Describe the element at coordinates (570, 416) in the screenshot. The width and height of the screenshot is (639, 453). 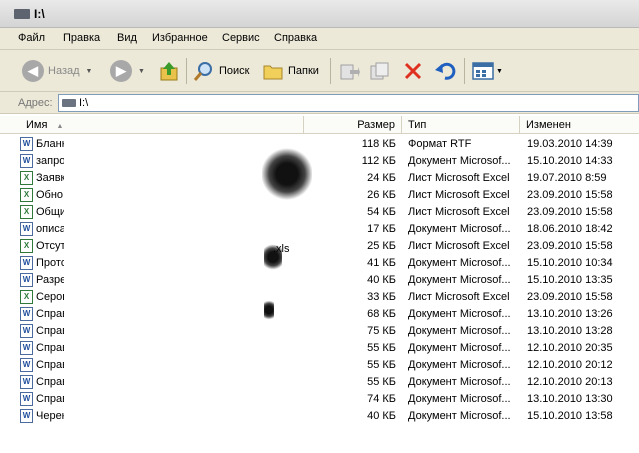
I see `file-modified: 15.10.2010 13:58` at that location.